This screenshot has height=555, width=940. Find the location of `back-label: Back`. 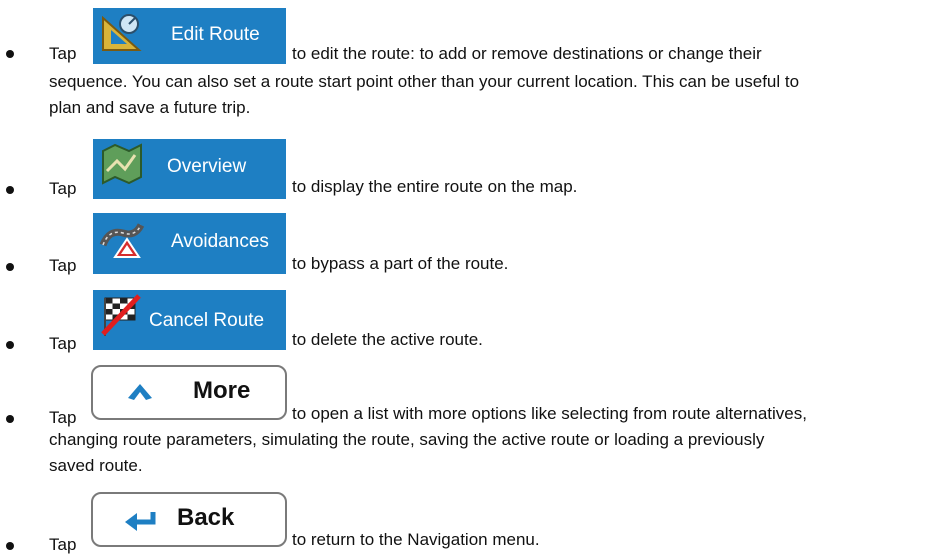

back-label: Back is located at coordinates (206, 517).